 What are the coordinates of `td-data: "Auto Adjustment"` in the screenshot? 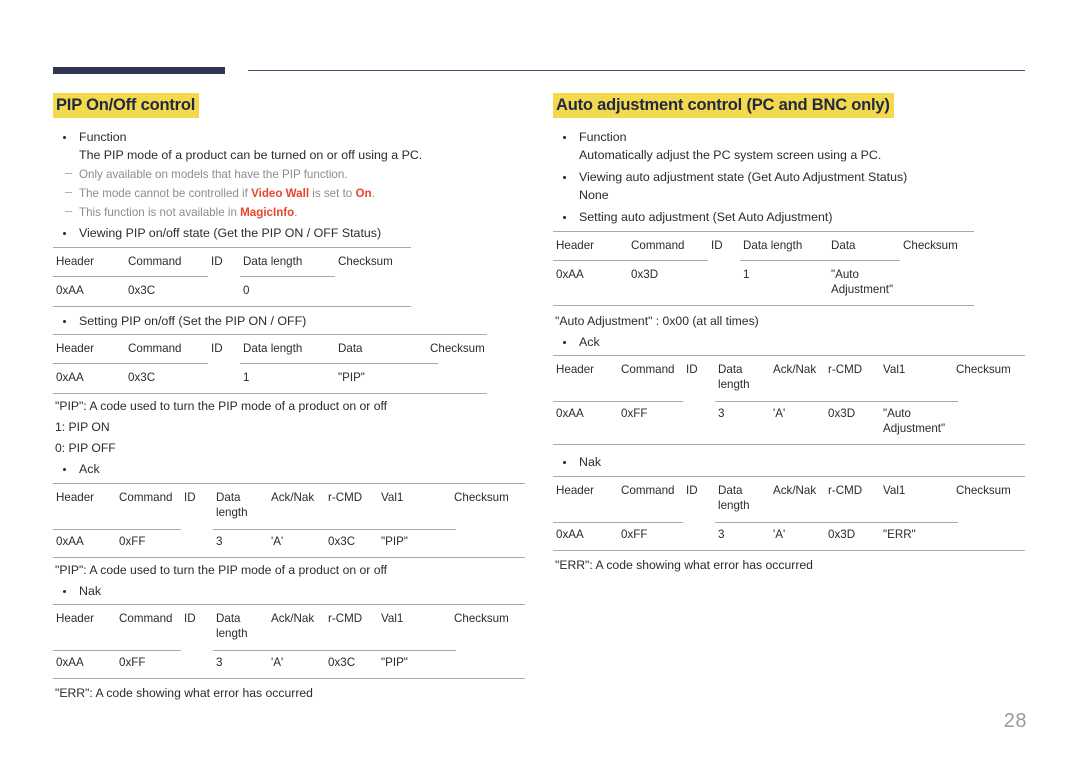 It's located at (862, 281).